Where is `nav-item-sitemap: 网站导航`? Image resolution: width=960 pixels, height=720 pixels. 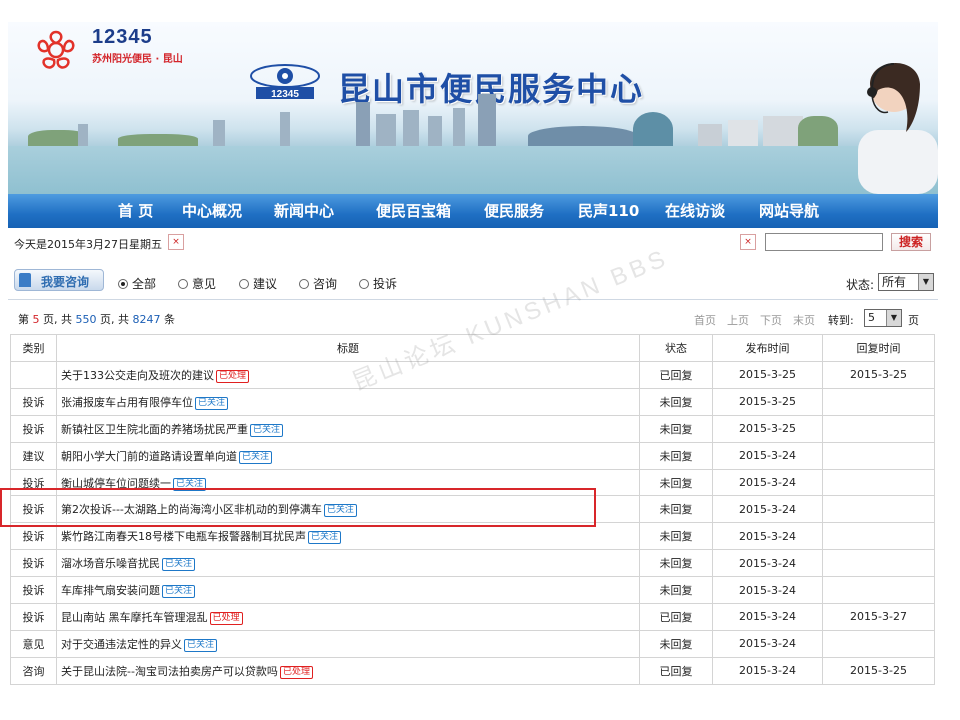
nav-item-sitemap: 网站导航 is located at coordinates (799, 211).